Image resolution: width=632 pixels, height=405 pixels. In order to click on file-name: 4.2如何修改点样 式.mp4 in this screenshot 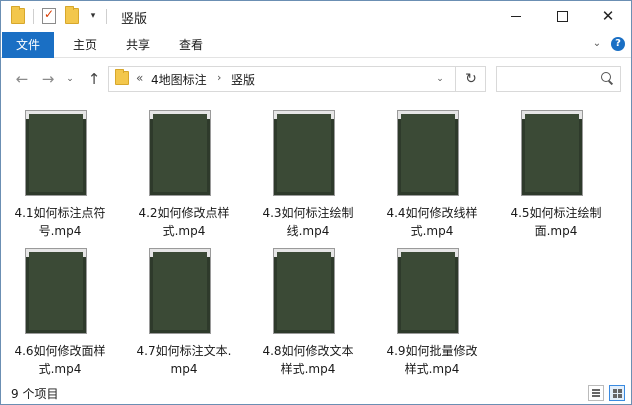, I will do `click(184, 222)`.